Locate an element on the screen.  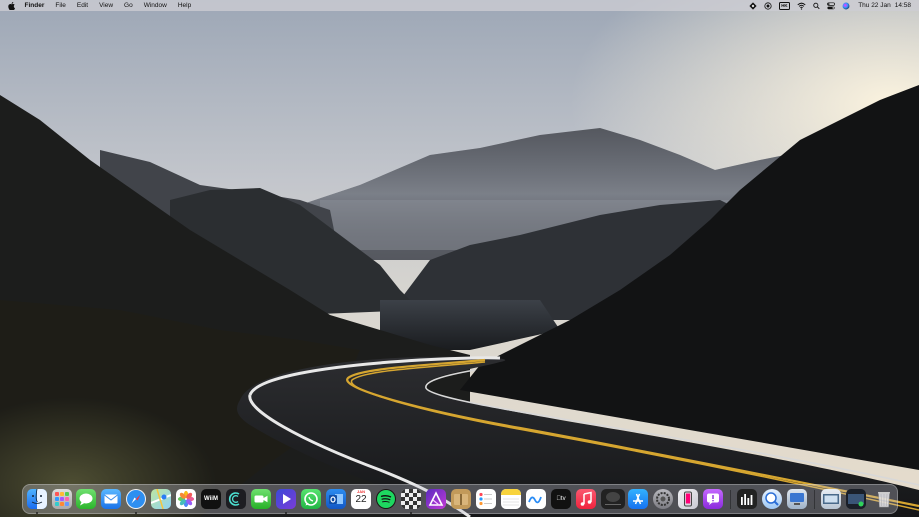
calendar-day: 22 is located at coordinates (361, 499).